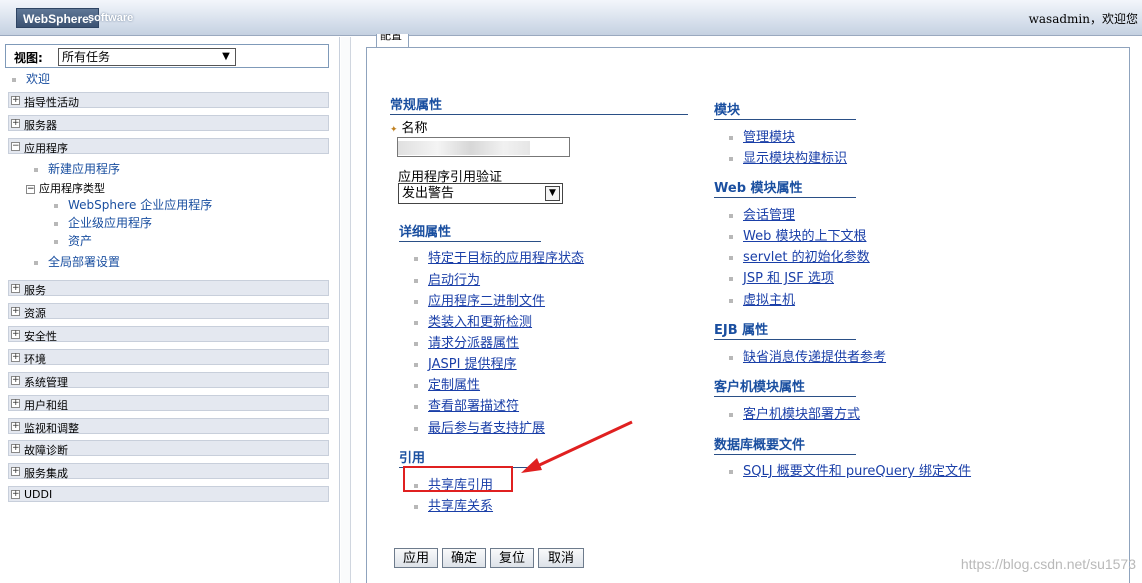 The image size is (1142, 583). What do you see at coordinates (168, 471) in the screenshot?
I see `nav-group-service-integration: + 服务集成` at bounding box center [168, 471].